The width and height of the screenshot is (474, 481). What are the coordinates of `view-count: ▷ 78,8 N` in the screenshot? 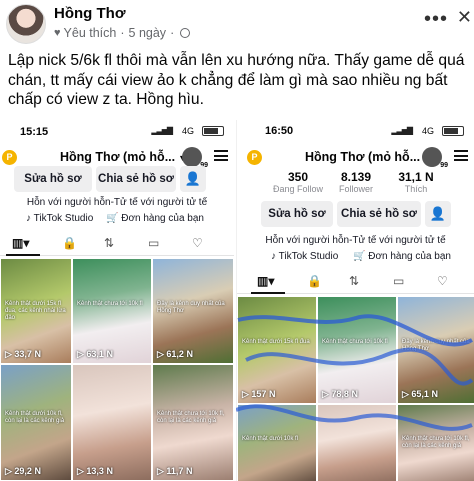 It's located at (340, 394).